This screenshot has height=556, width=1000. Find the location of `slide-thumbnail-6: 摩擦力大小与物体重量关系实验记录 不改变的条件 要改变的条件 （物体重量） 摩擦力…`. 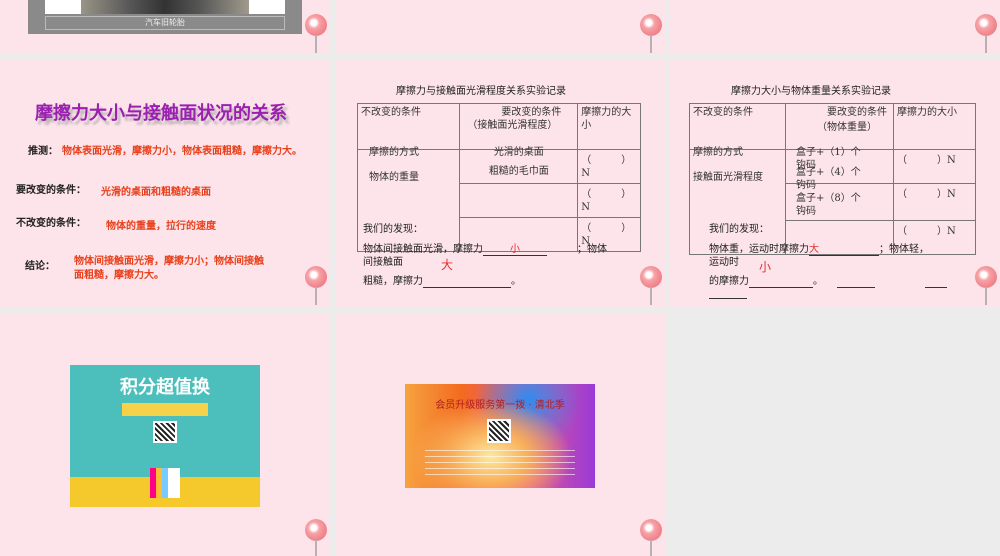

slide-thumbnail-6: 摩擦力大小与物体重量关系实验记录 不改变的条件 要改变的条件 （物体重量） 摩擦力… is located at coordinates (835, 183).